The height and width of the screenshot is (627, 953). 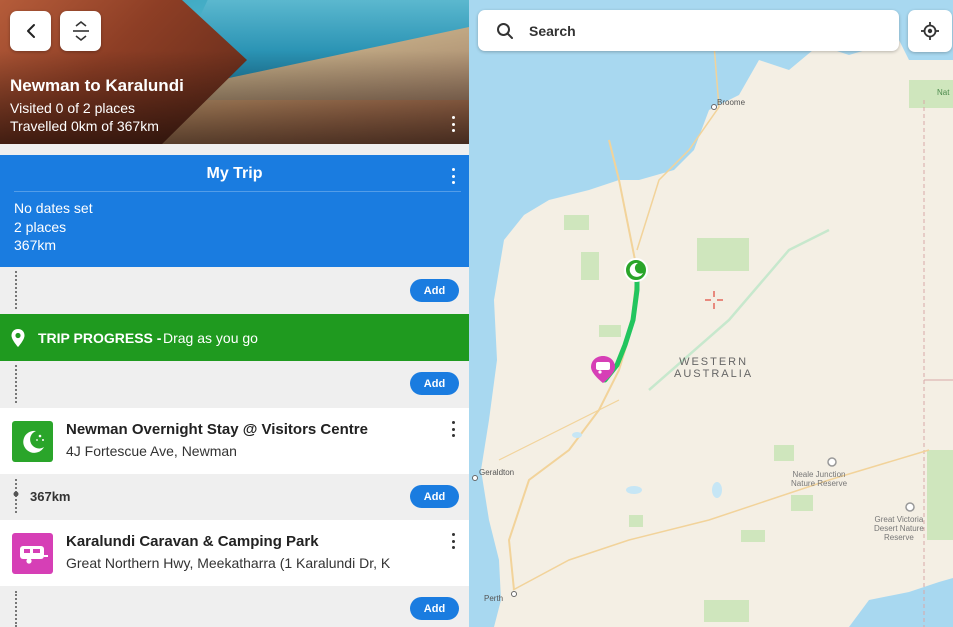 I want to click on karalundi-marker-icon, so click(x=603, y=369).